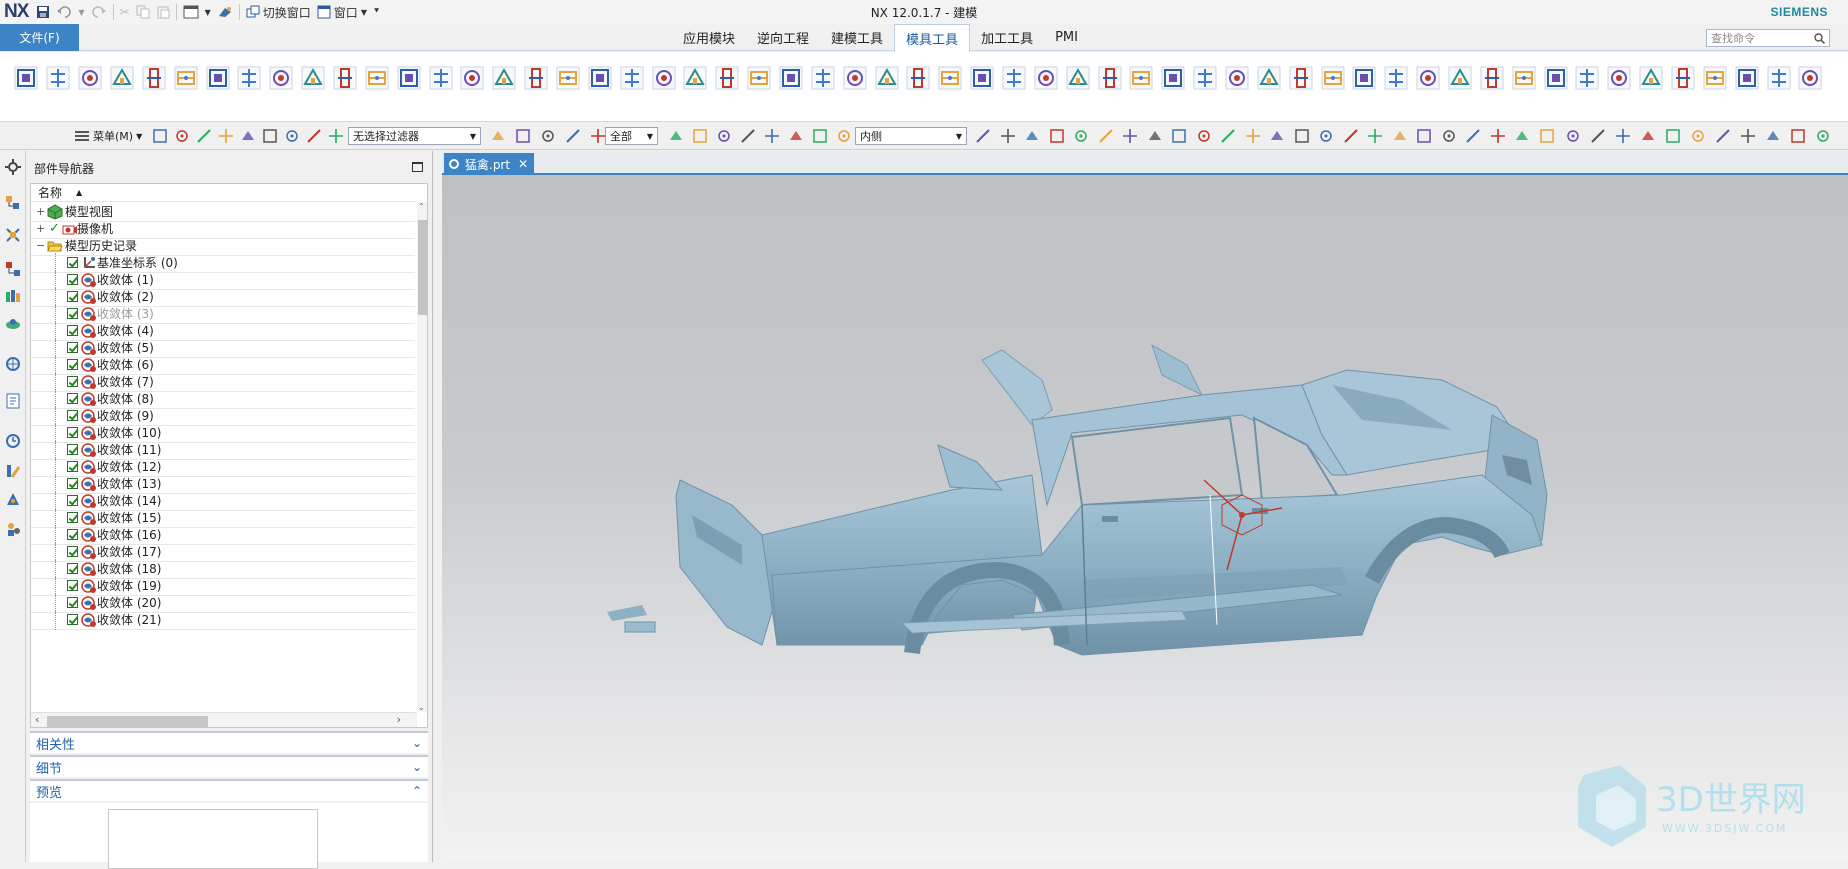  What do you see at coordinates (724, 136) in the screenshot?
I see `selection-tool-17-icon` at bounding box center [724, 136].